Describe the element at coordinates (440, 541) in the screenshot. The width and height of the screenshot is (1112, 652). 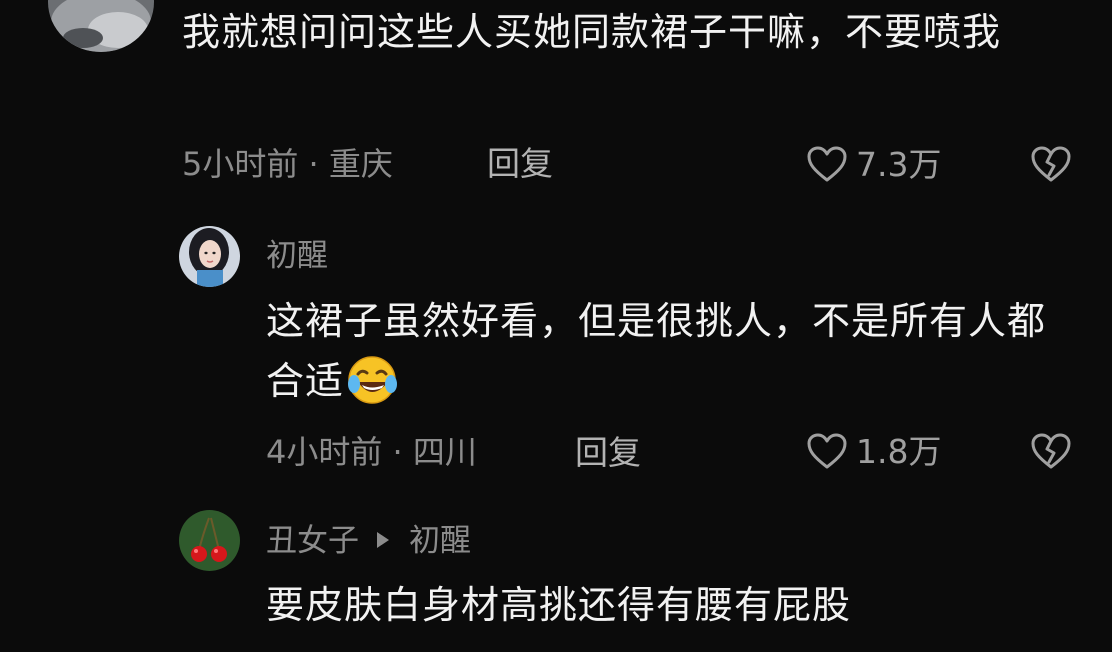
I see `reply-to-username: 初醒` at that location.